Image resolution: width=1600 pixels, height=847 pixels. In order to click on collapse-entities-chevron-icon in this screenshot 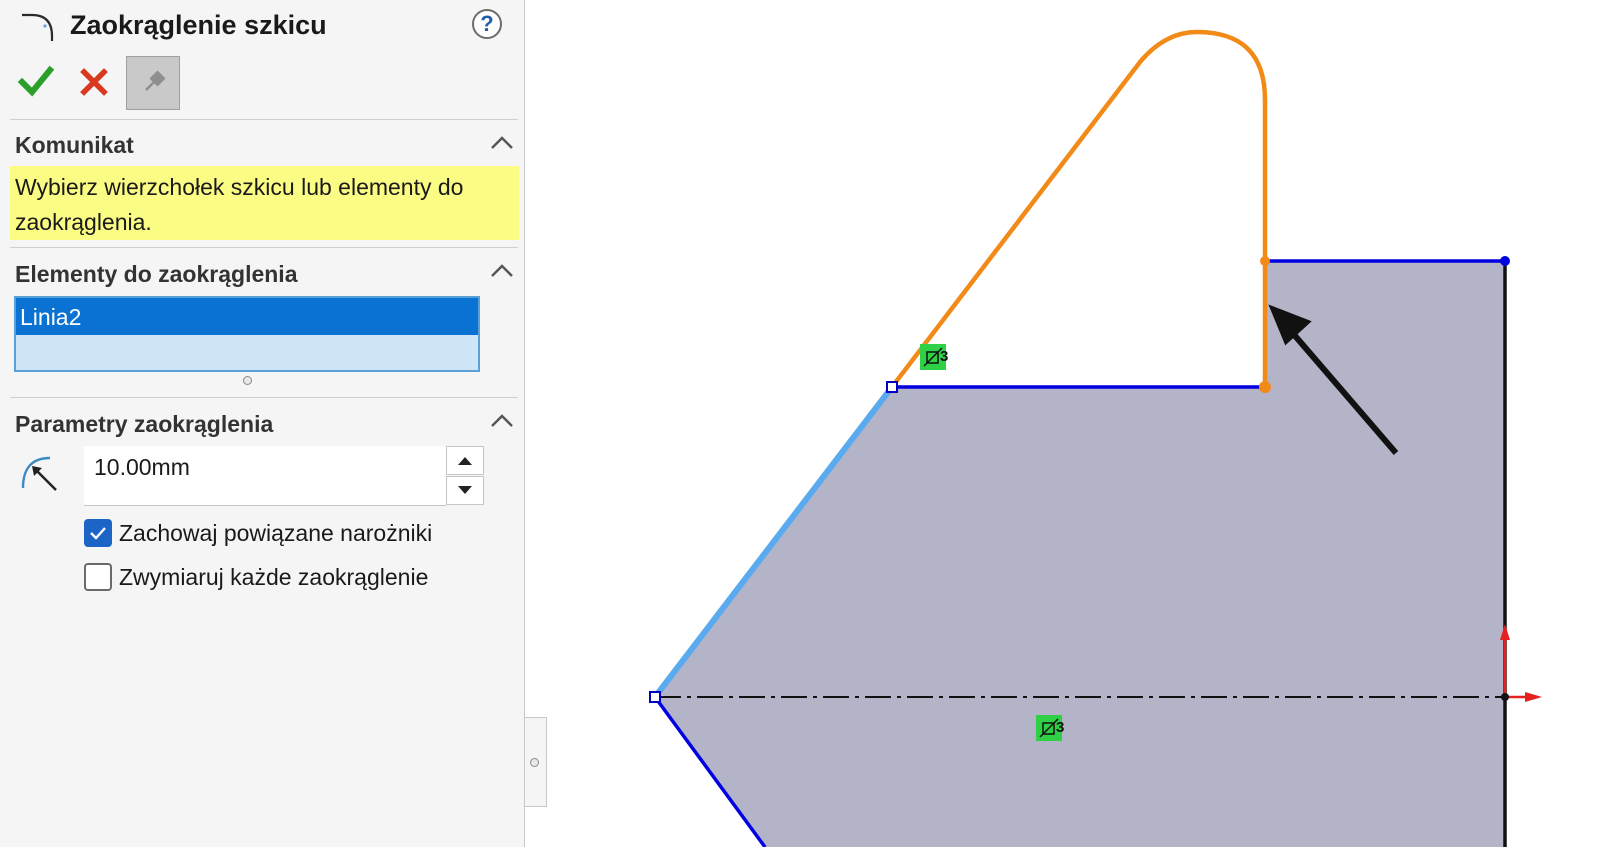, I will do `click(502, 271)`.